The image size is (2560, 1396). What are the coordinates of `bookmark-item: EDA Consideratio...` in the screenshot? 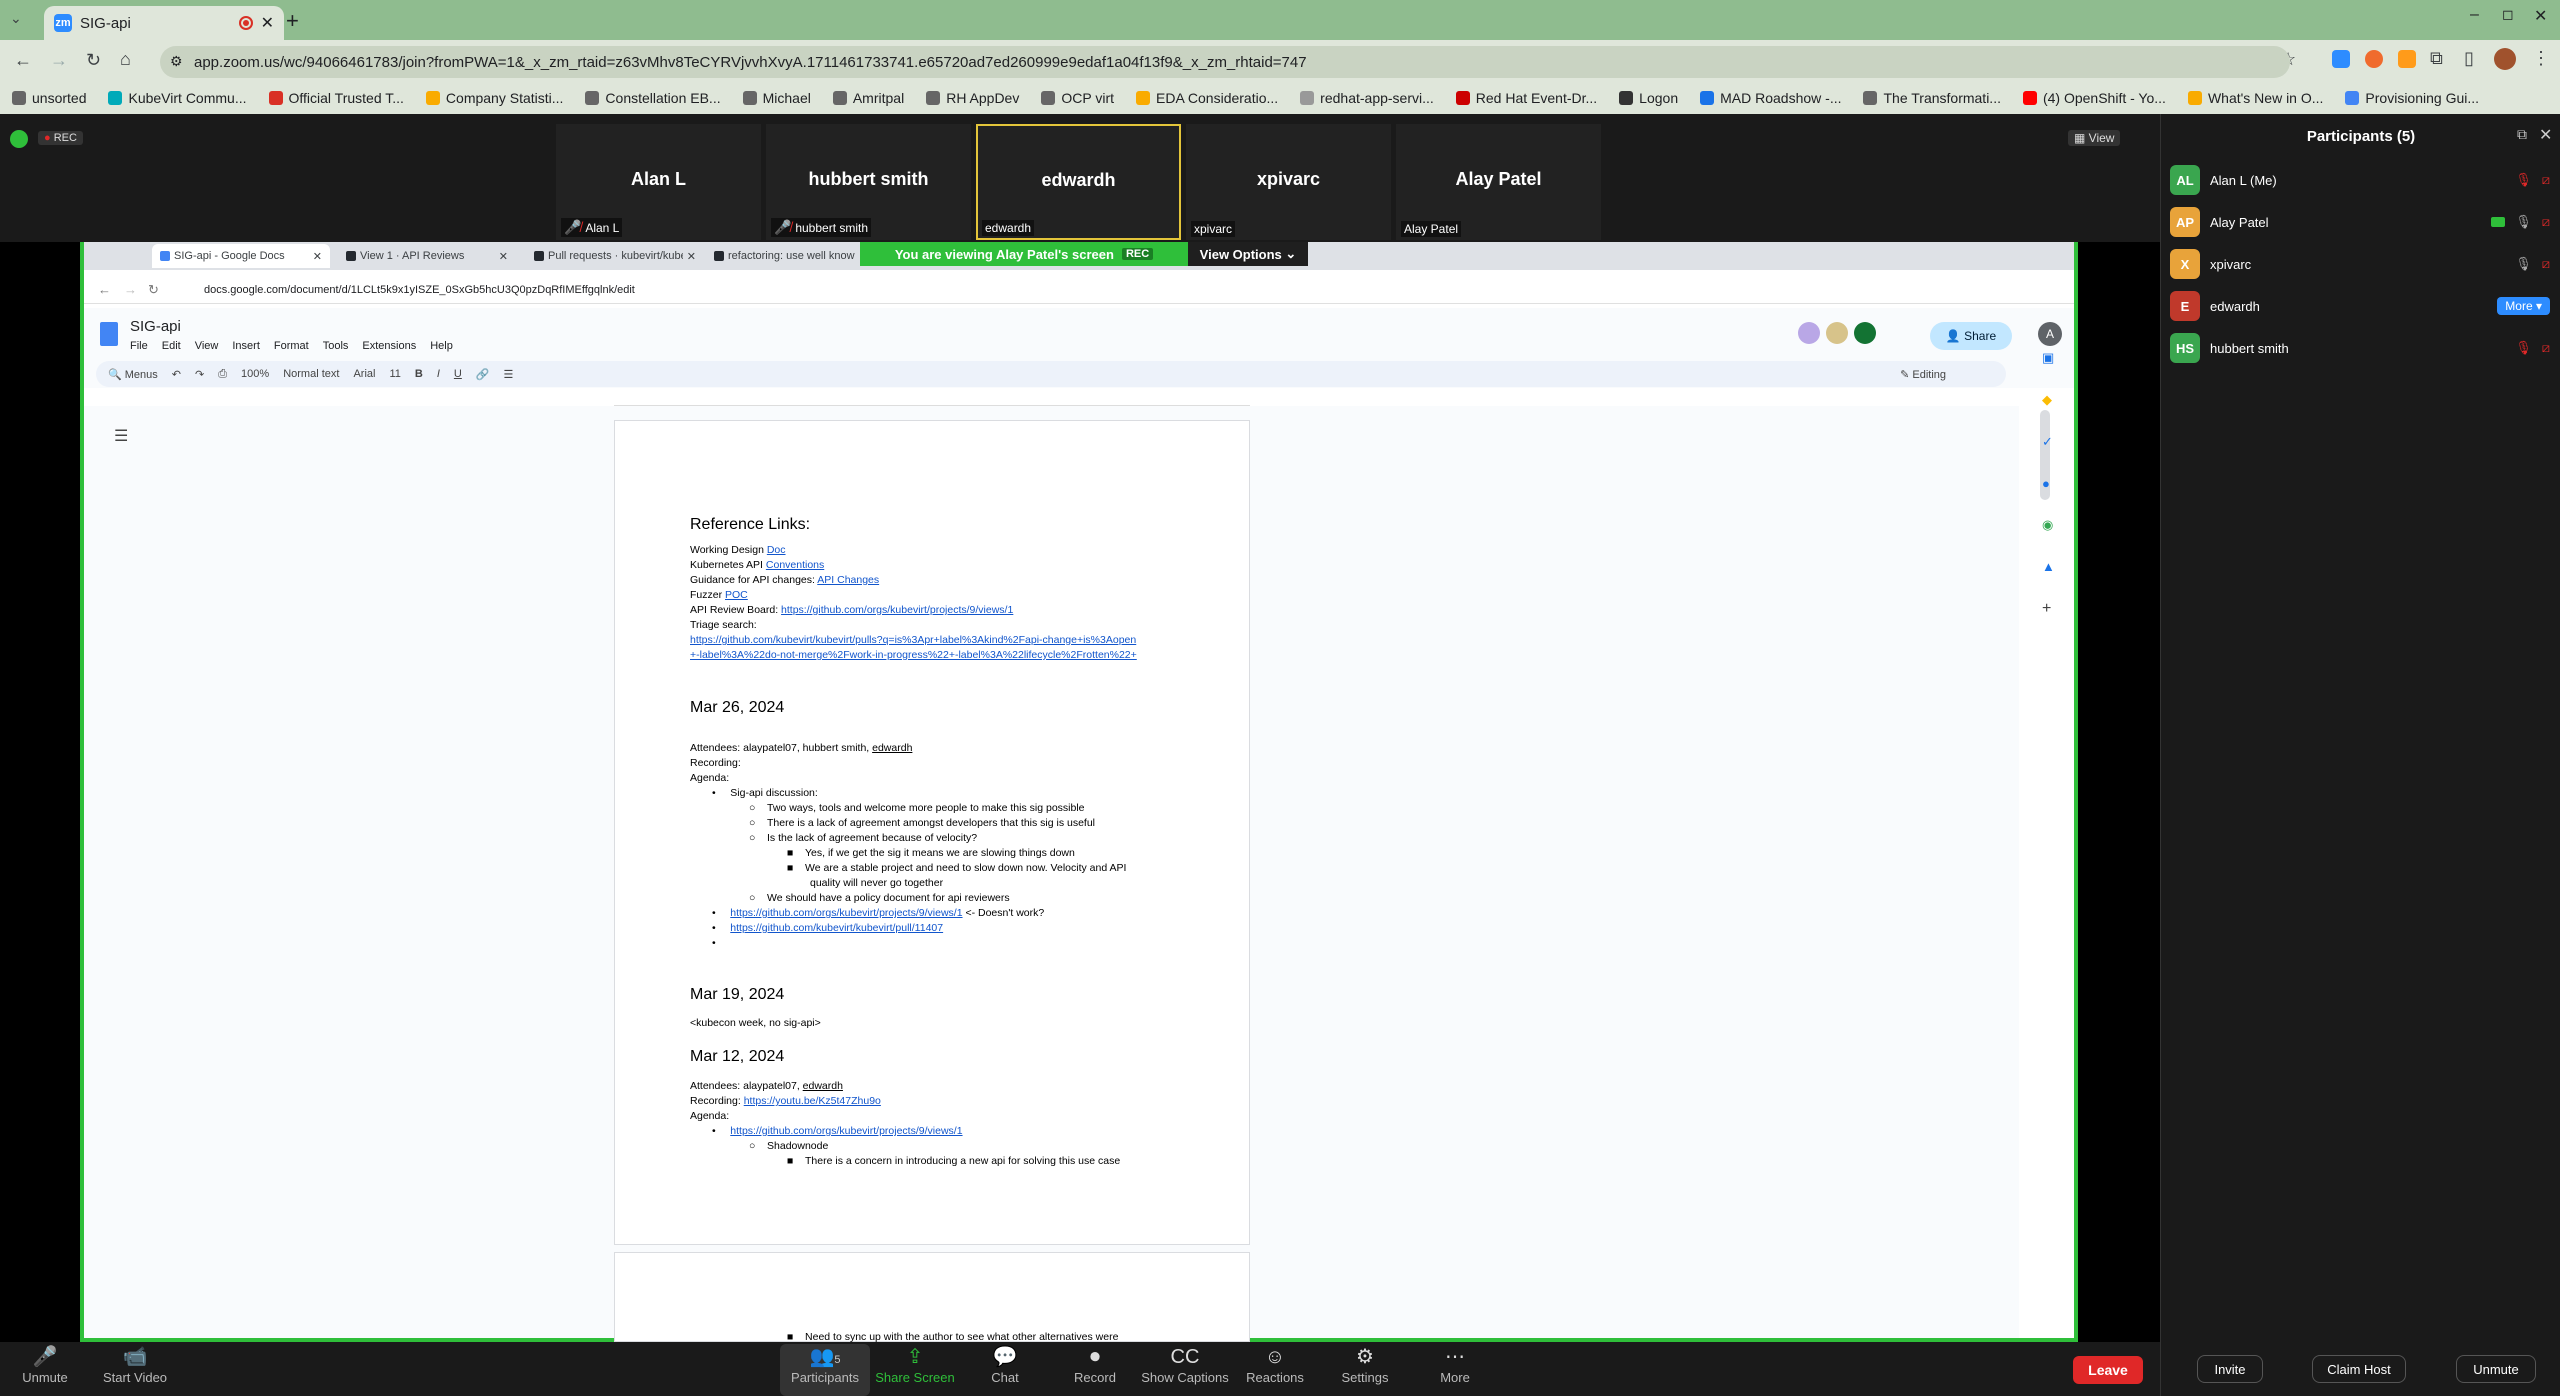 It's located at (1207, 98).